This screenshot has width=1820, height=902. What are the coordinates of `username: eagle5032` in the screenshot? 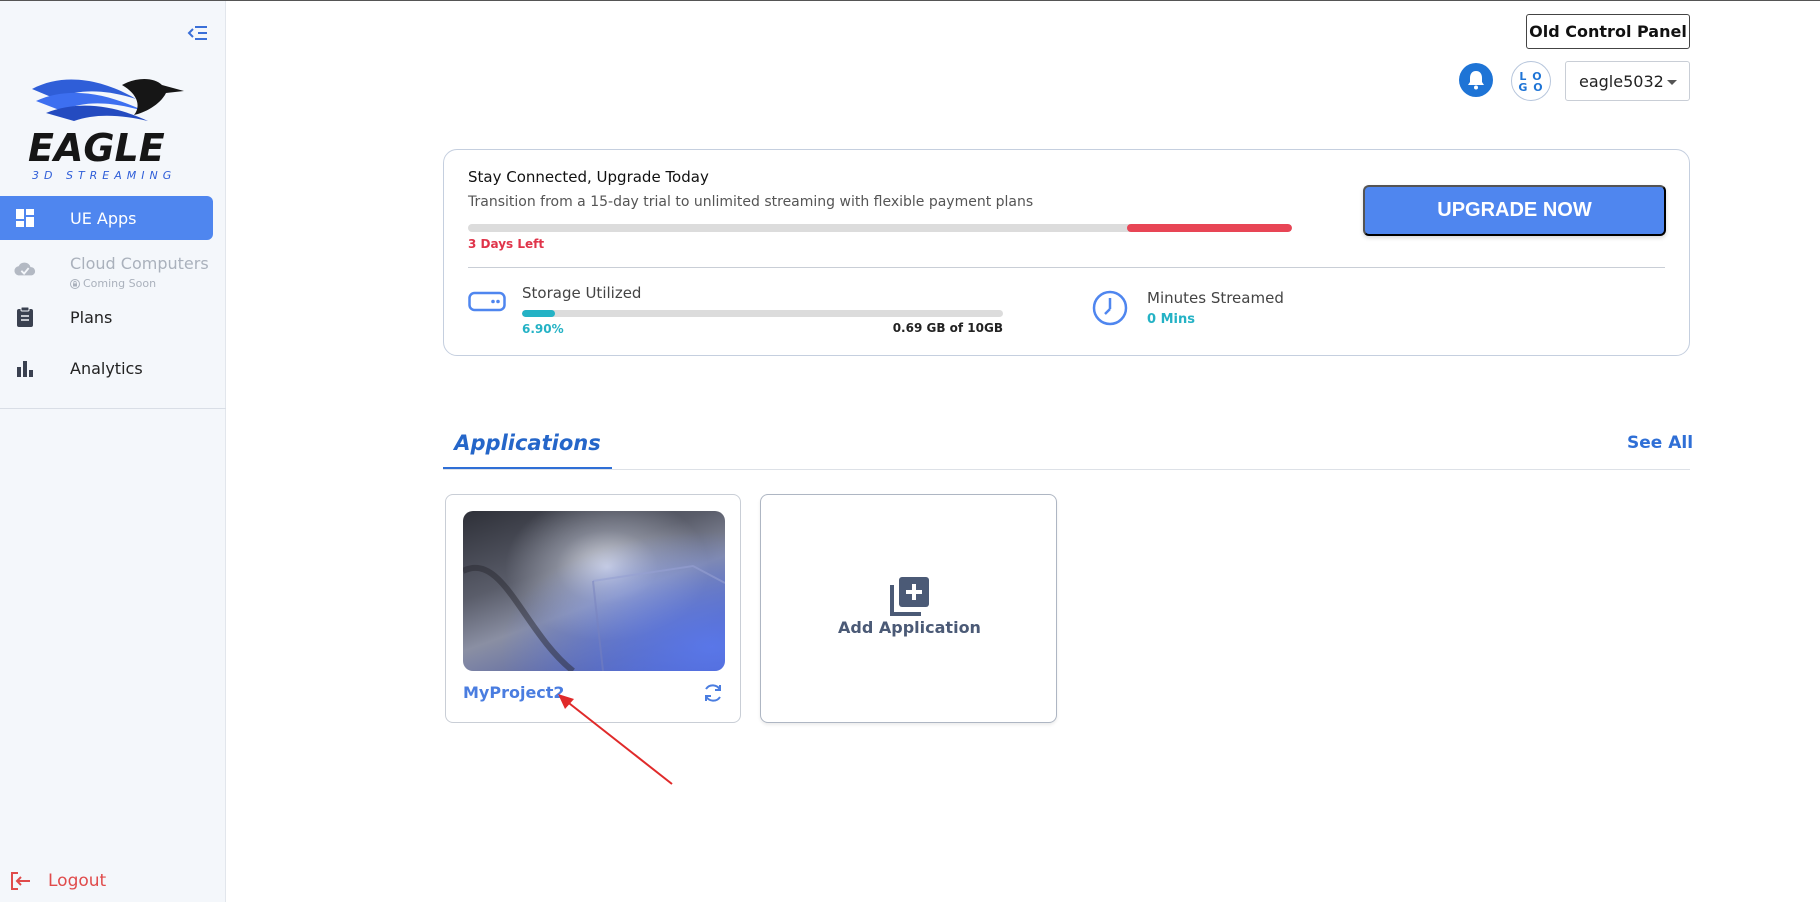 It's located at (1621, 81).